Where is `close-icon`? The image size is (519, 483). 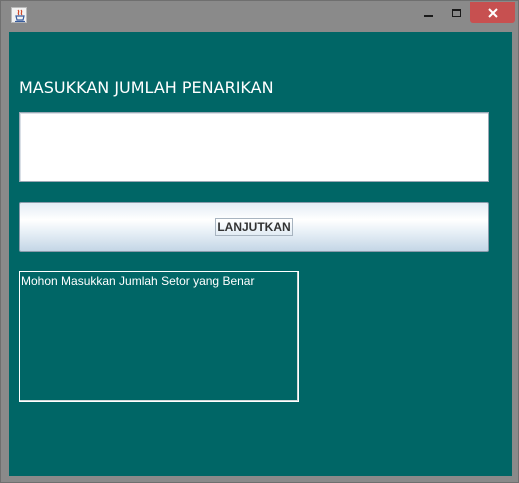 close-icon is located at coordinates (492, 12).